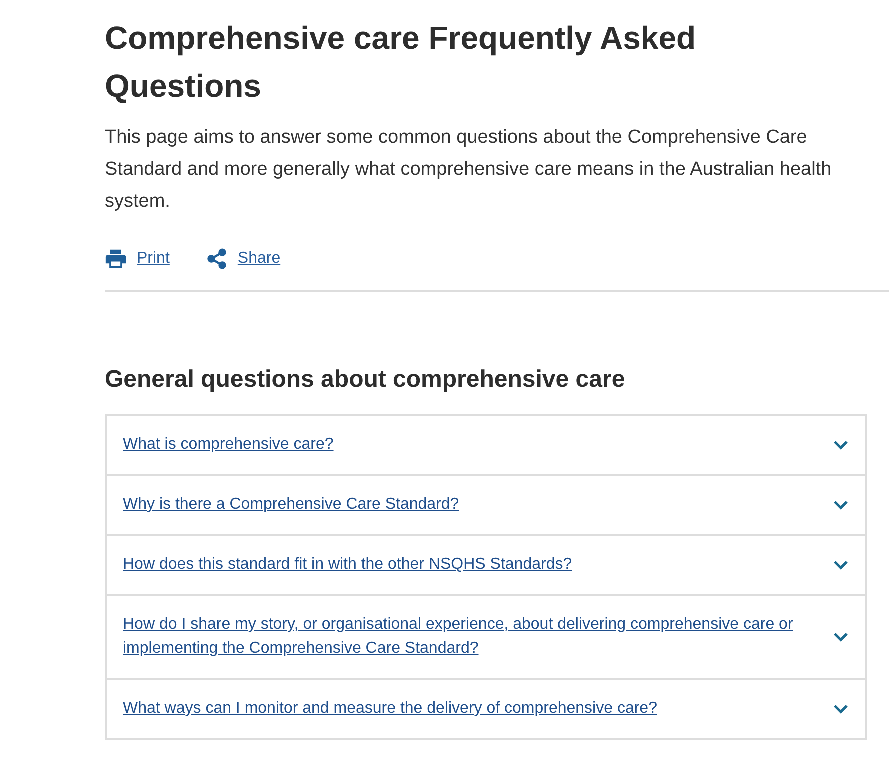 The image size is (889, 770). I want to click on question-link: Why is there a Comprehensive Care Standard?, so click(291, 505).